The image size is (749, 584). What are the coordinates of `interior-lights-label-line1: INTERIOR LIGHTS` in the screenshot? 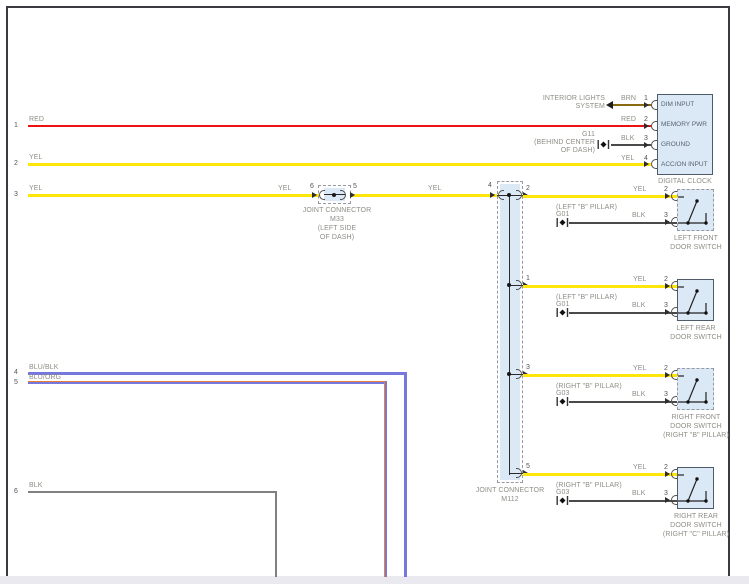 It's located at (573, 98).